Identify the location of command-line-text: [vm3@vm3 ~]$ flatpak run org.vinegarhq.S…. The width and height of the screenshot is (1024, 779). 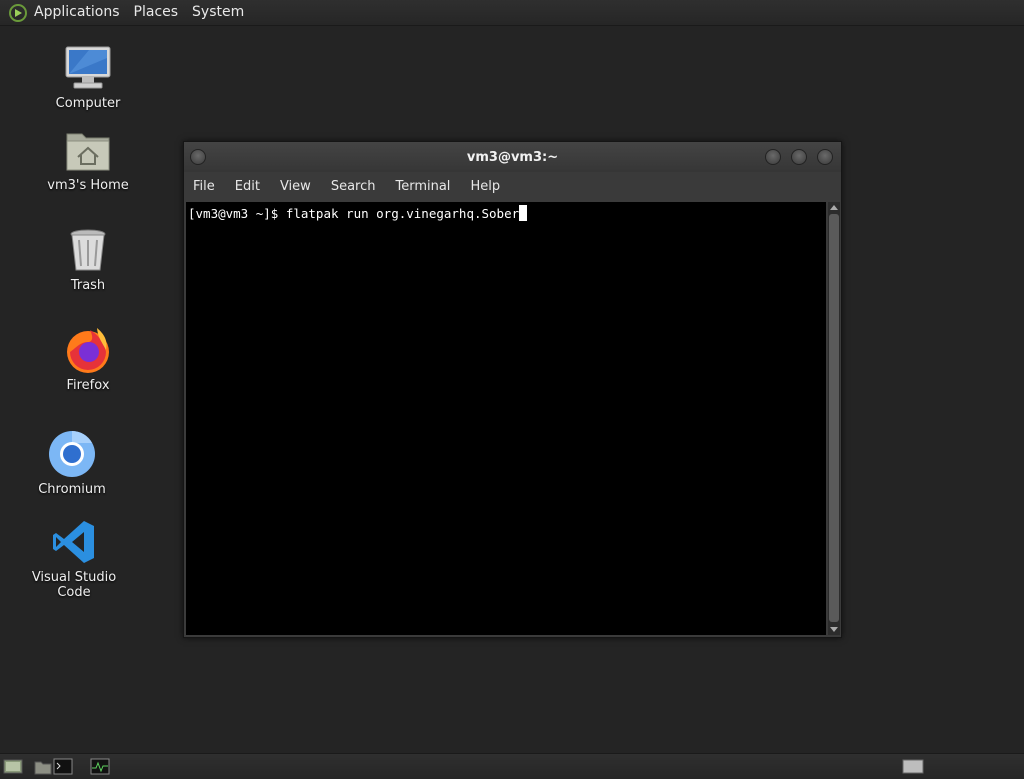
(354, 213).